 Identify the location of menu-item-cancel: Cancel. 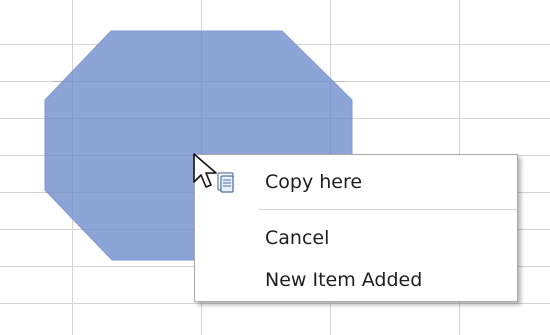
(297, 238).